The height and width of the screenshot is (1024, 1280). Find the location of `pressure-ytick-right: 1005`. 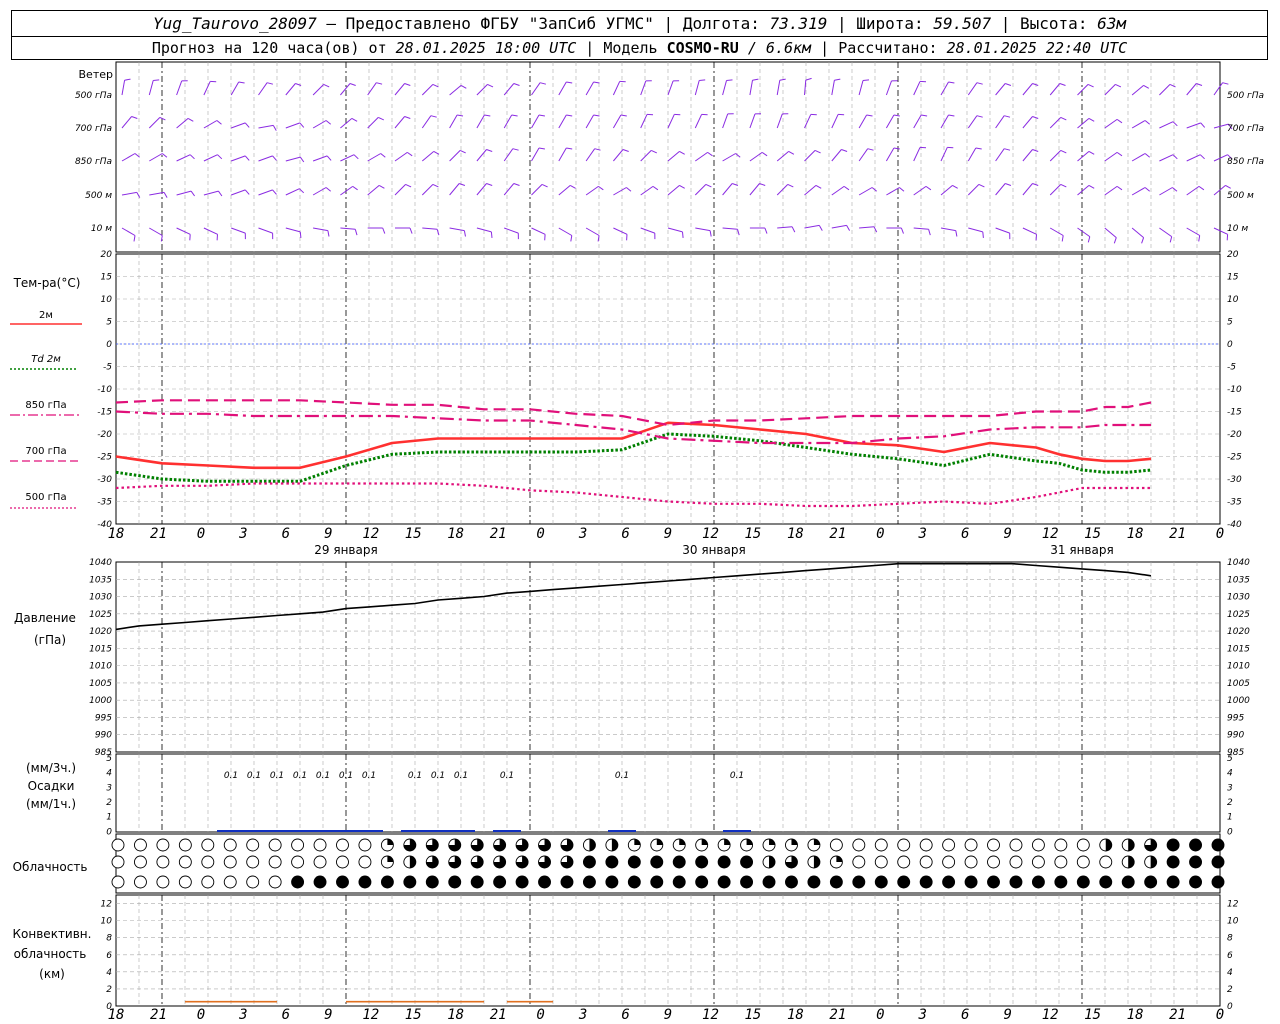

pressure-ytick-right: 1005 is located at coordinates (1238, 684).